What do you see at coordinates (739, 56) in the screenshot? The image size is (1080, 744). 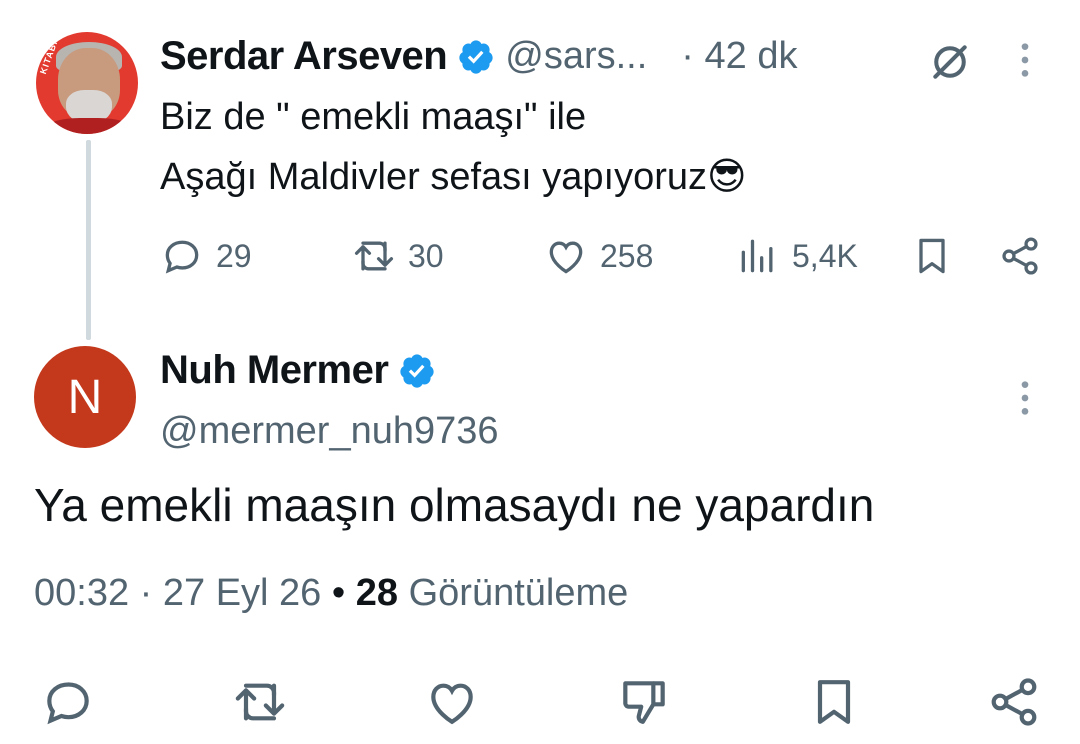 I see `tweet-time: · 42 dk` at bounding box center [739, 56].